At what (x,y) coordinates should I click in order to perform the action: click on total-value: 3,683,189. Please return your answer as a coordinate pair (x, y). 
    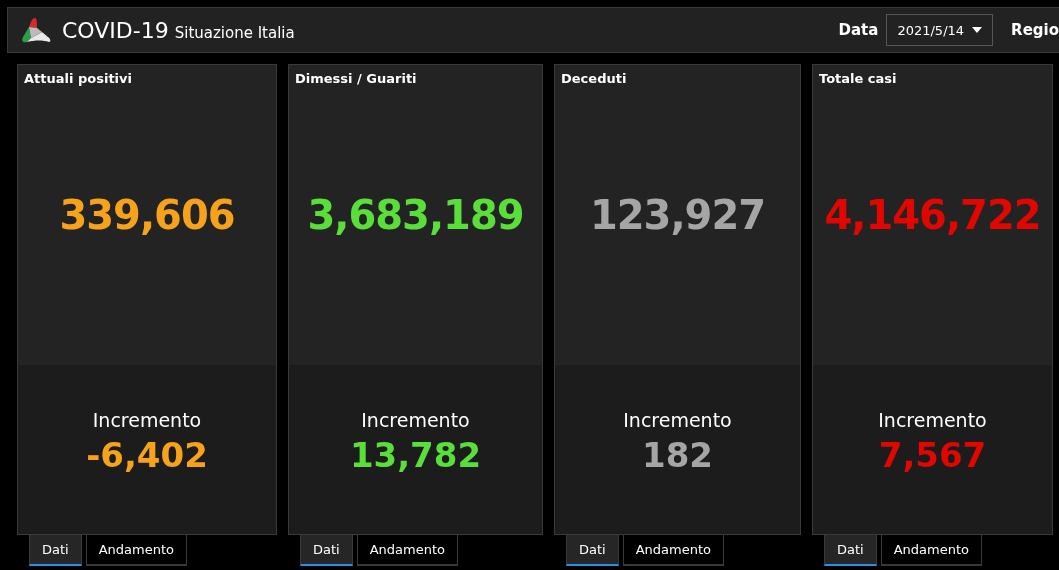
    Looking at the image, I should click on (415, 215).